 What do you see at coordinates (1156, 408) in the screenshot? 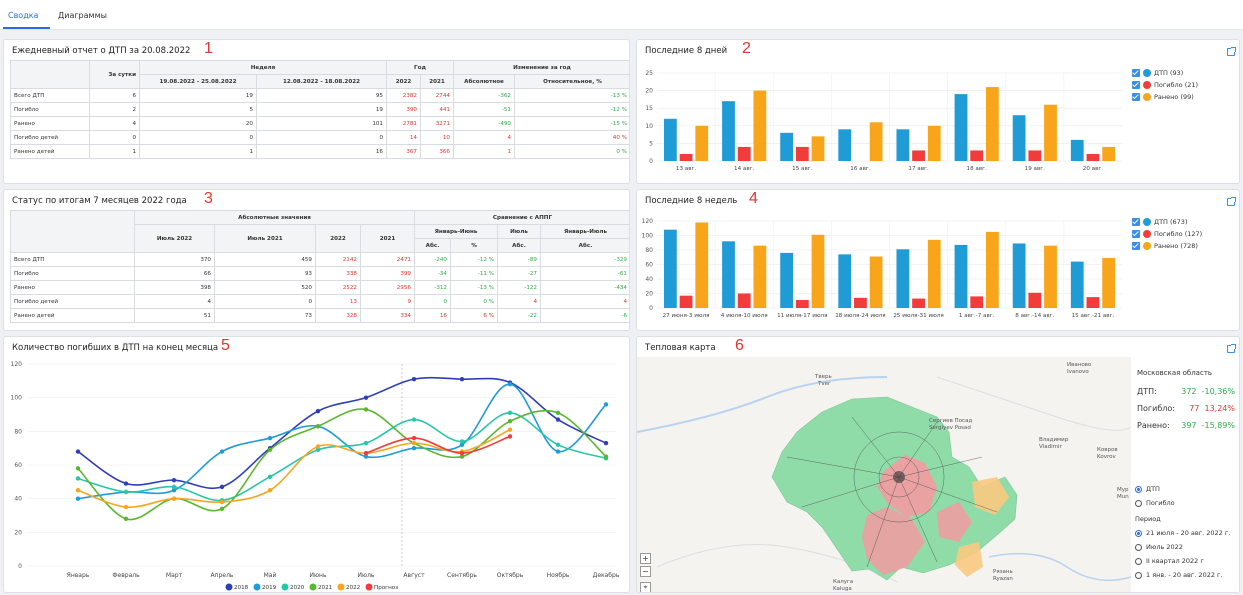
I see `stat-label: Погибло:` at bounding box center [1156, 408].